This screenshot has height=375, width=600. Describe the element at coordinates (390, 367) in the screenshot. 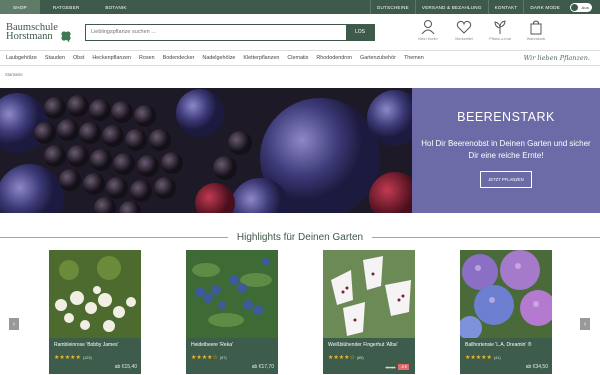

I see `product-old-price: €9,30` at that location.